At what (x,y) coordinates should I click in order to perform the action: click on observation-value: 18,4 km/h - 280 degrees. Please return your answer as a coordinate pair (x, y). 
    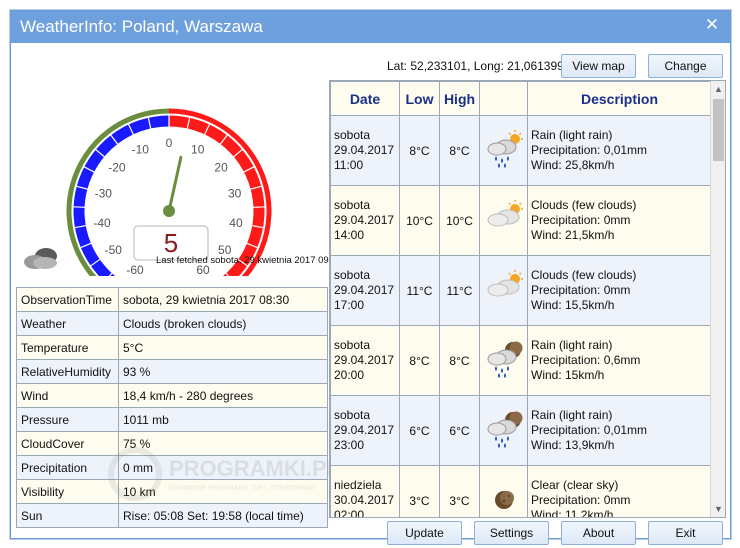
    Looking at the image, I should click on (223, 395).